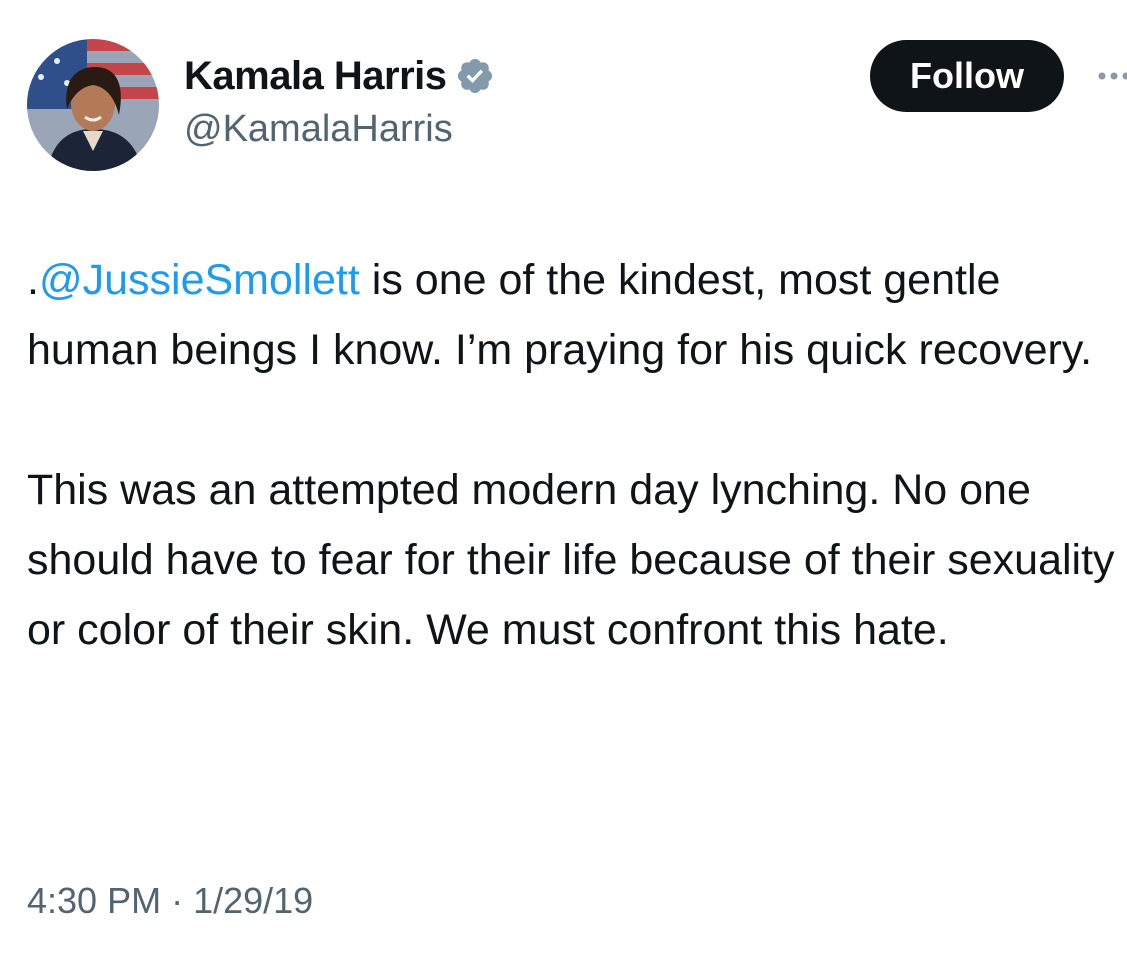 The width and height of the screenshot is (1127, 967). What do you see at coordinates (94, 900) in the screenshot?
I see `tweet-time: 4:30 PM` at bounding box center [94, 900].